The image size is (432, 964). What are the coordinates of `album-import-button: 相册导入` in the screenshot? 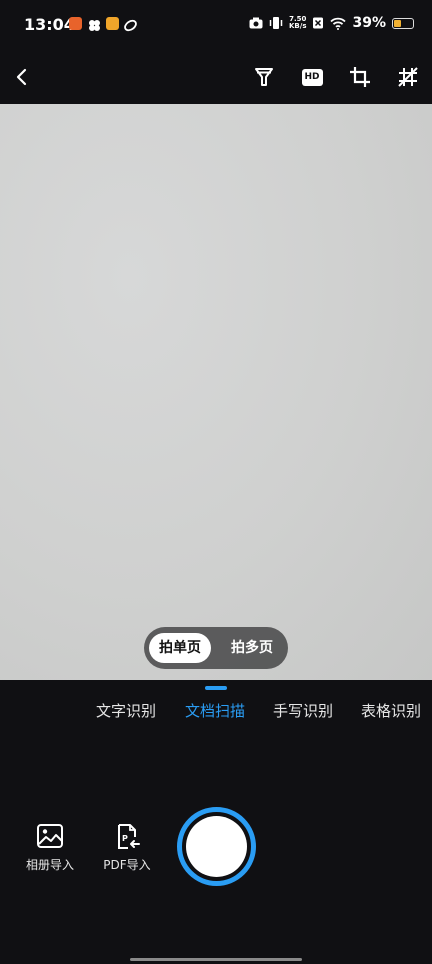 It's located at (50, 848).